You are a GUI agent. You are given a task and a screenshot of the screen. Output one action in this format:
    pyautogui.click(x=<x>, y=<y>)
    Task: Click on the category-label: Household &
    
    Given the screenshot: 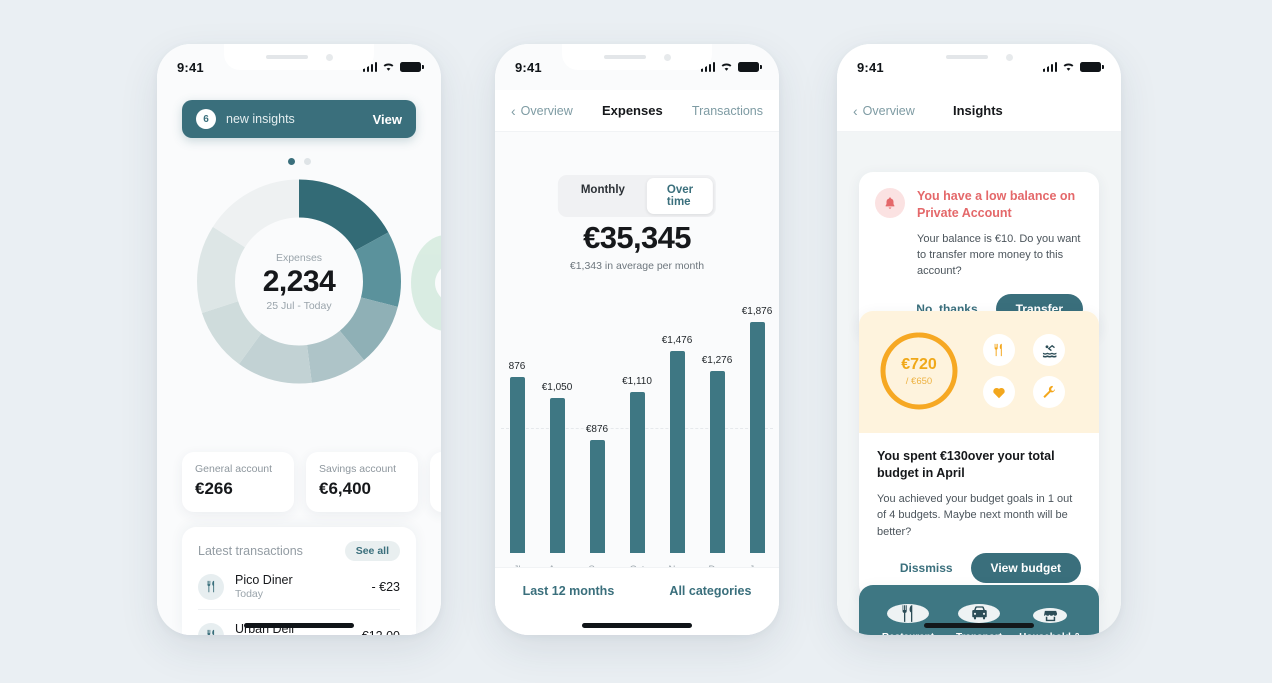 What is the action you would take?
    pyautogui.click(x=1050, y=633)
    